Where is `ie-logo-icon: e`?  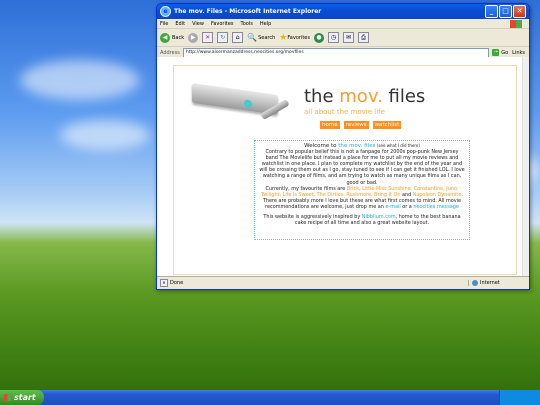 ie-logo-icon: e is located at coordinates (165, 11).